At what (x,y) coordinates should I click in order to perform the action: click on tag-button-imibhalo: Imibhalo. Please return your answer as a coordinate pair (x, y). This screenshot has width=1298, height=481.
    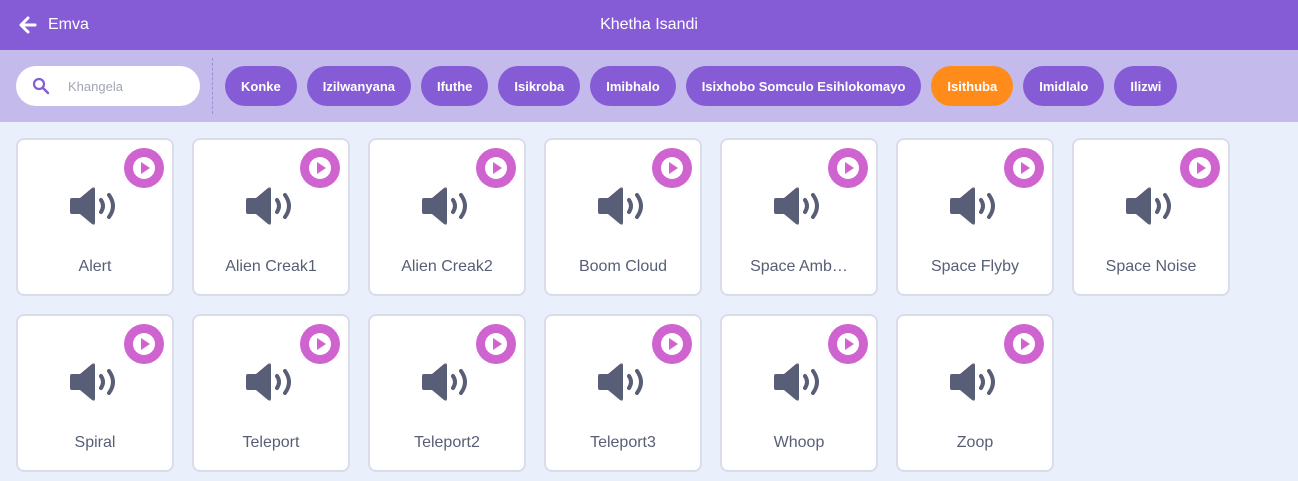
    Looking at the image, I should click on (633, 86).